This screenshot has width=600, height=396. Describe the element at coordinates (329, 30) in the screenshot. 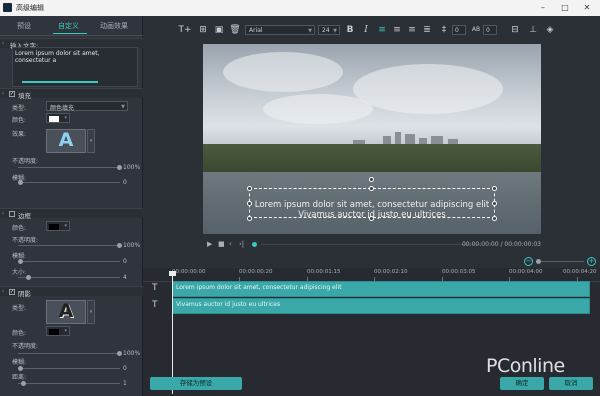

I see `font-size-select: 24 ▼` at that location.